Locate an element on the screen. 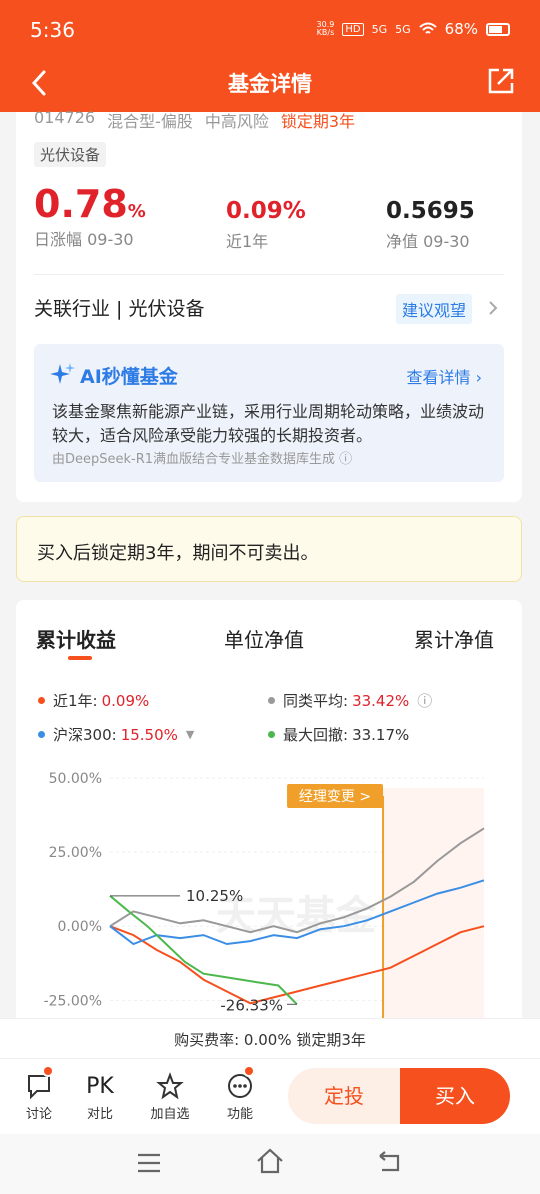 This screenshot has width=540, height=1194. home-icon is located at coordinates (270, 1161).